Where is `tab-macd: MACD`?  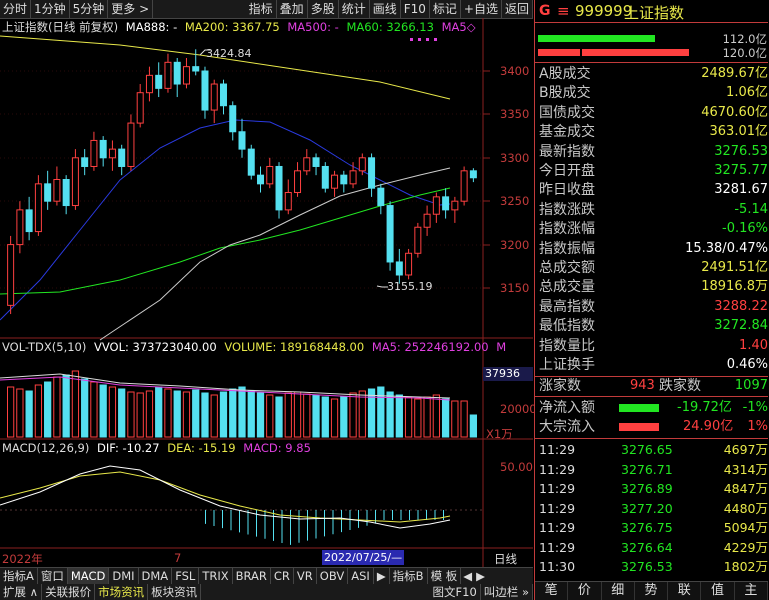 tab-macd: MACD is located at coordinates (88, 576).